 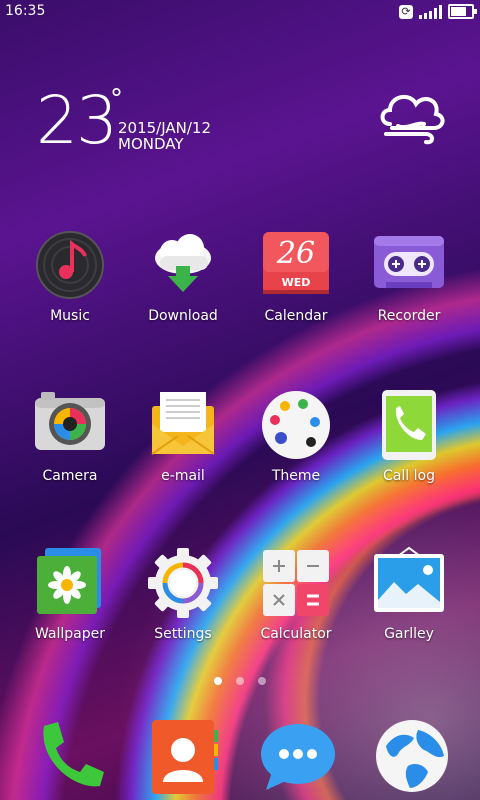 I want to click on browser-icon, so click(x=412, y=756).